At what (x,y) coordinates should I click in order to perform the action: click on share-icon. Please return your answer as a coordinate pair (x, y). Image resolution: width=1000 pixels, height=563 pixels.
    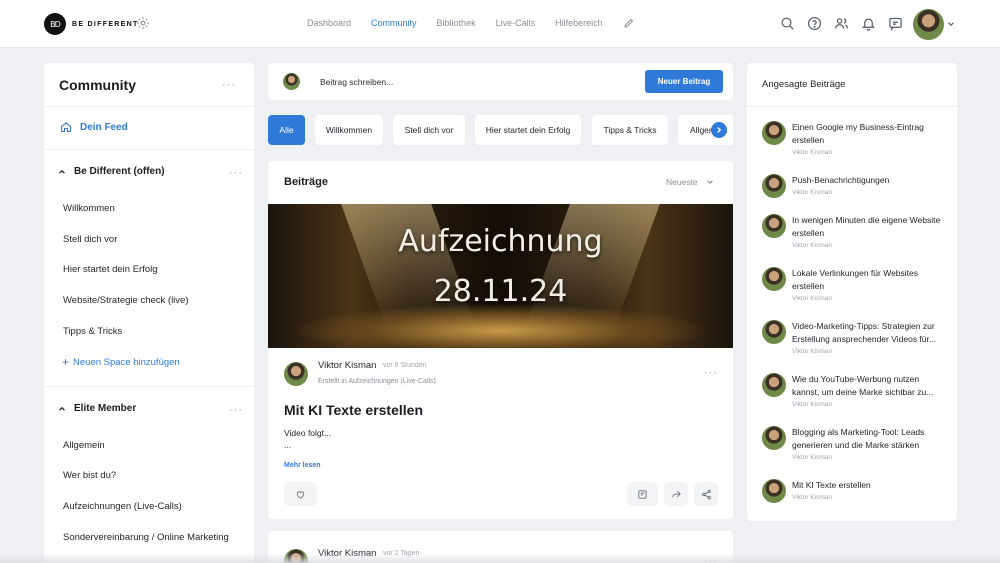
    Looking at the image, I should click on (706, 494).